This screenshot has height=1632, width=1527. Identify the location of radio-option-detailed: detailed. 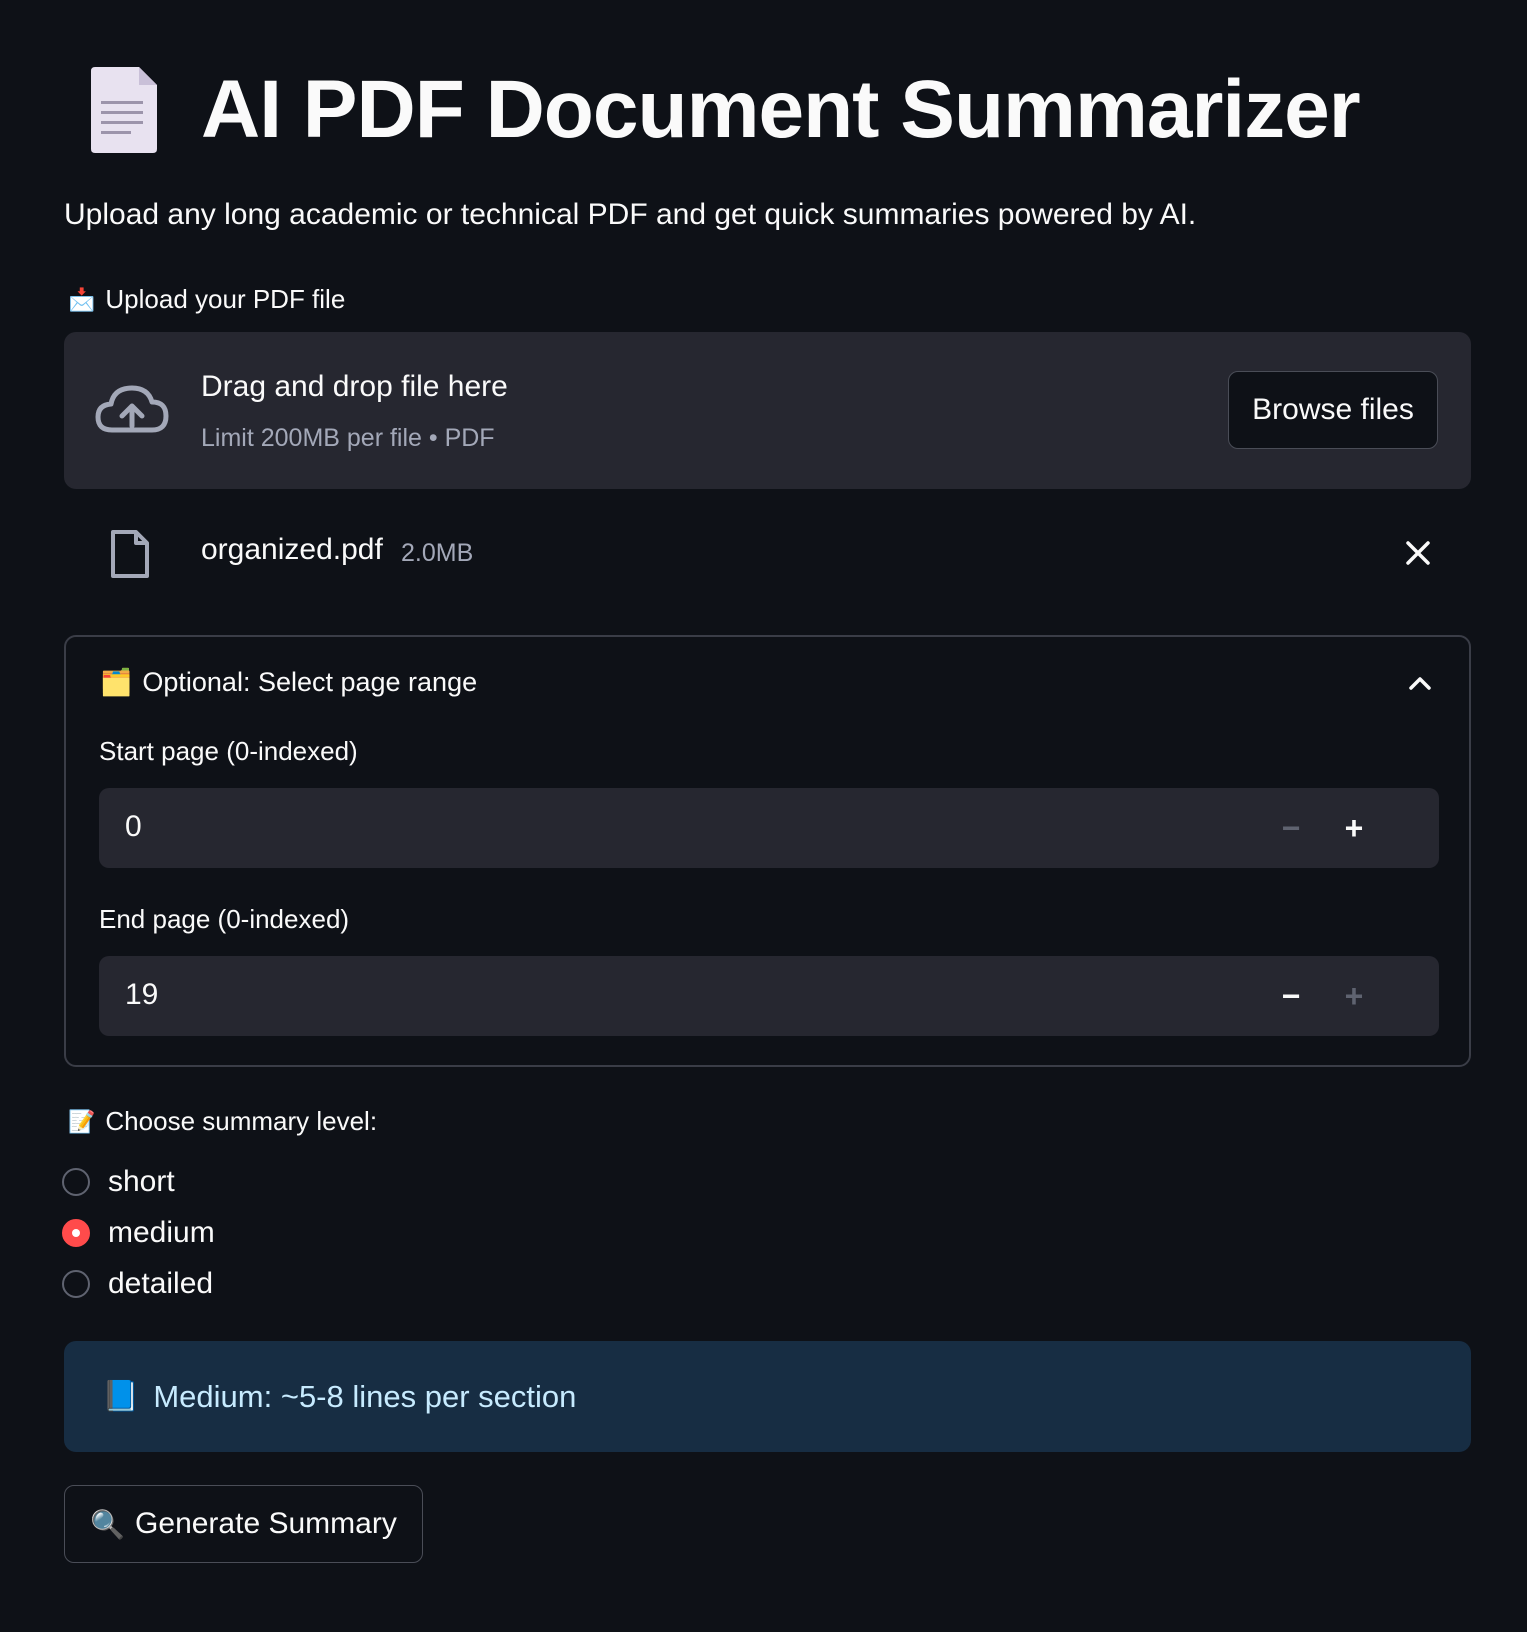
(137, 1284).